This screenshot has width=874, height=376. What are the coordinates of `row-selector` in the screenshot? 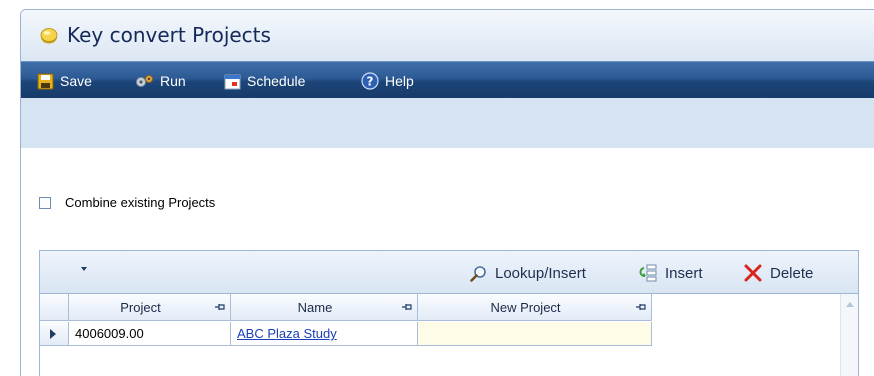 It's located at (54, 334).